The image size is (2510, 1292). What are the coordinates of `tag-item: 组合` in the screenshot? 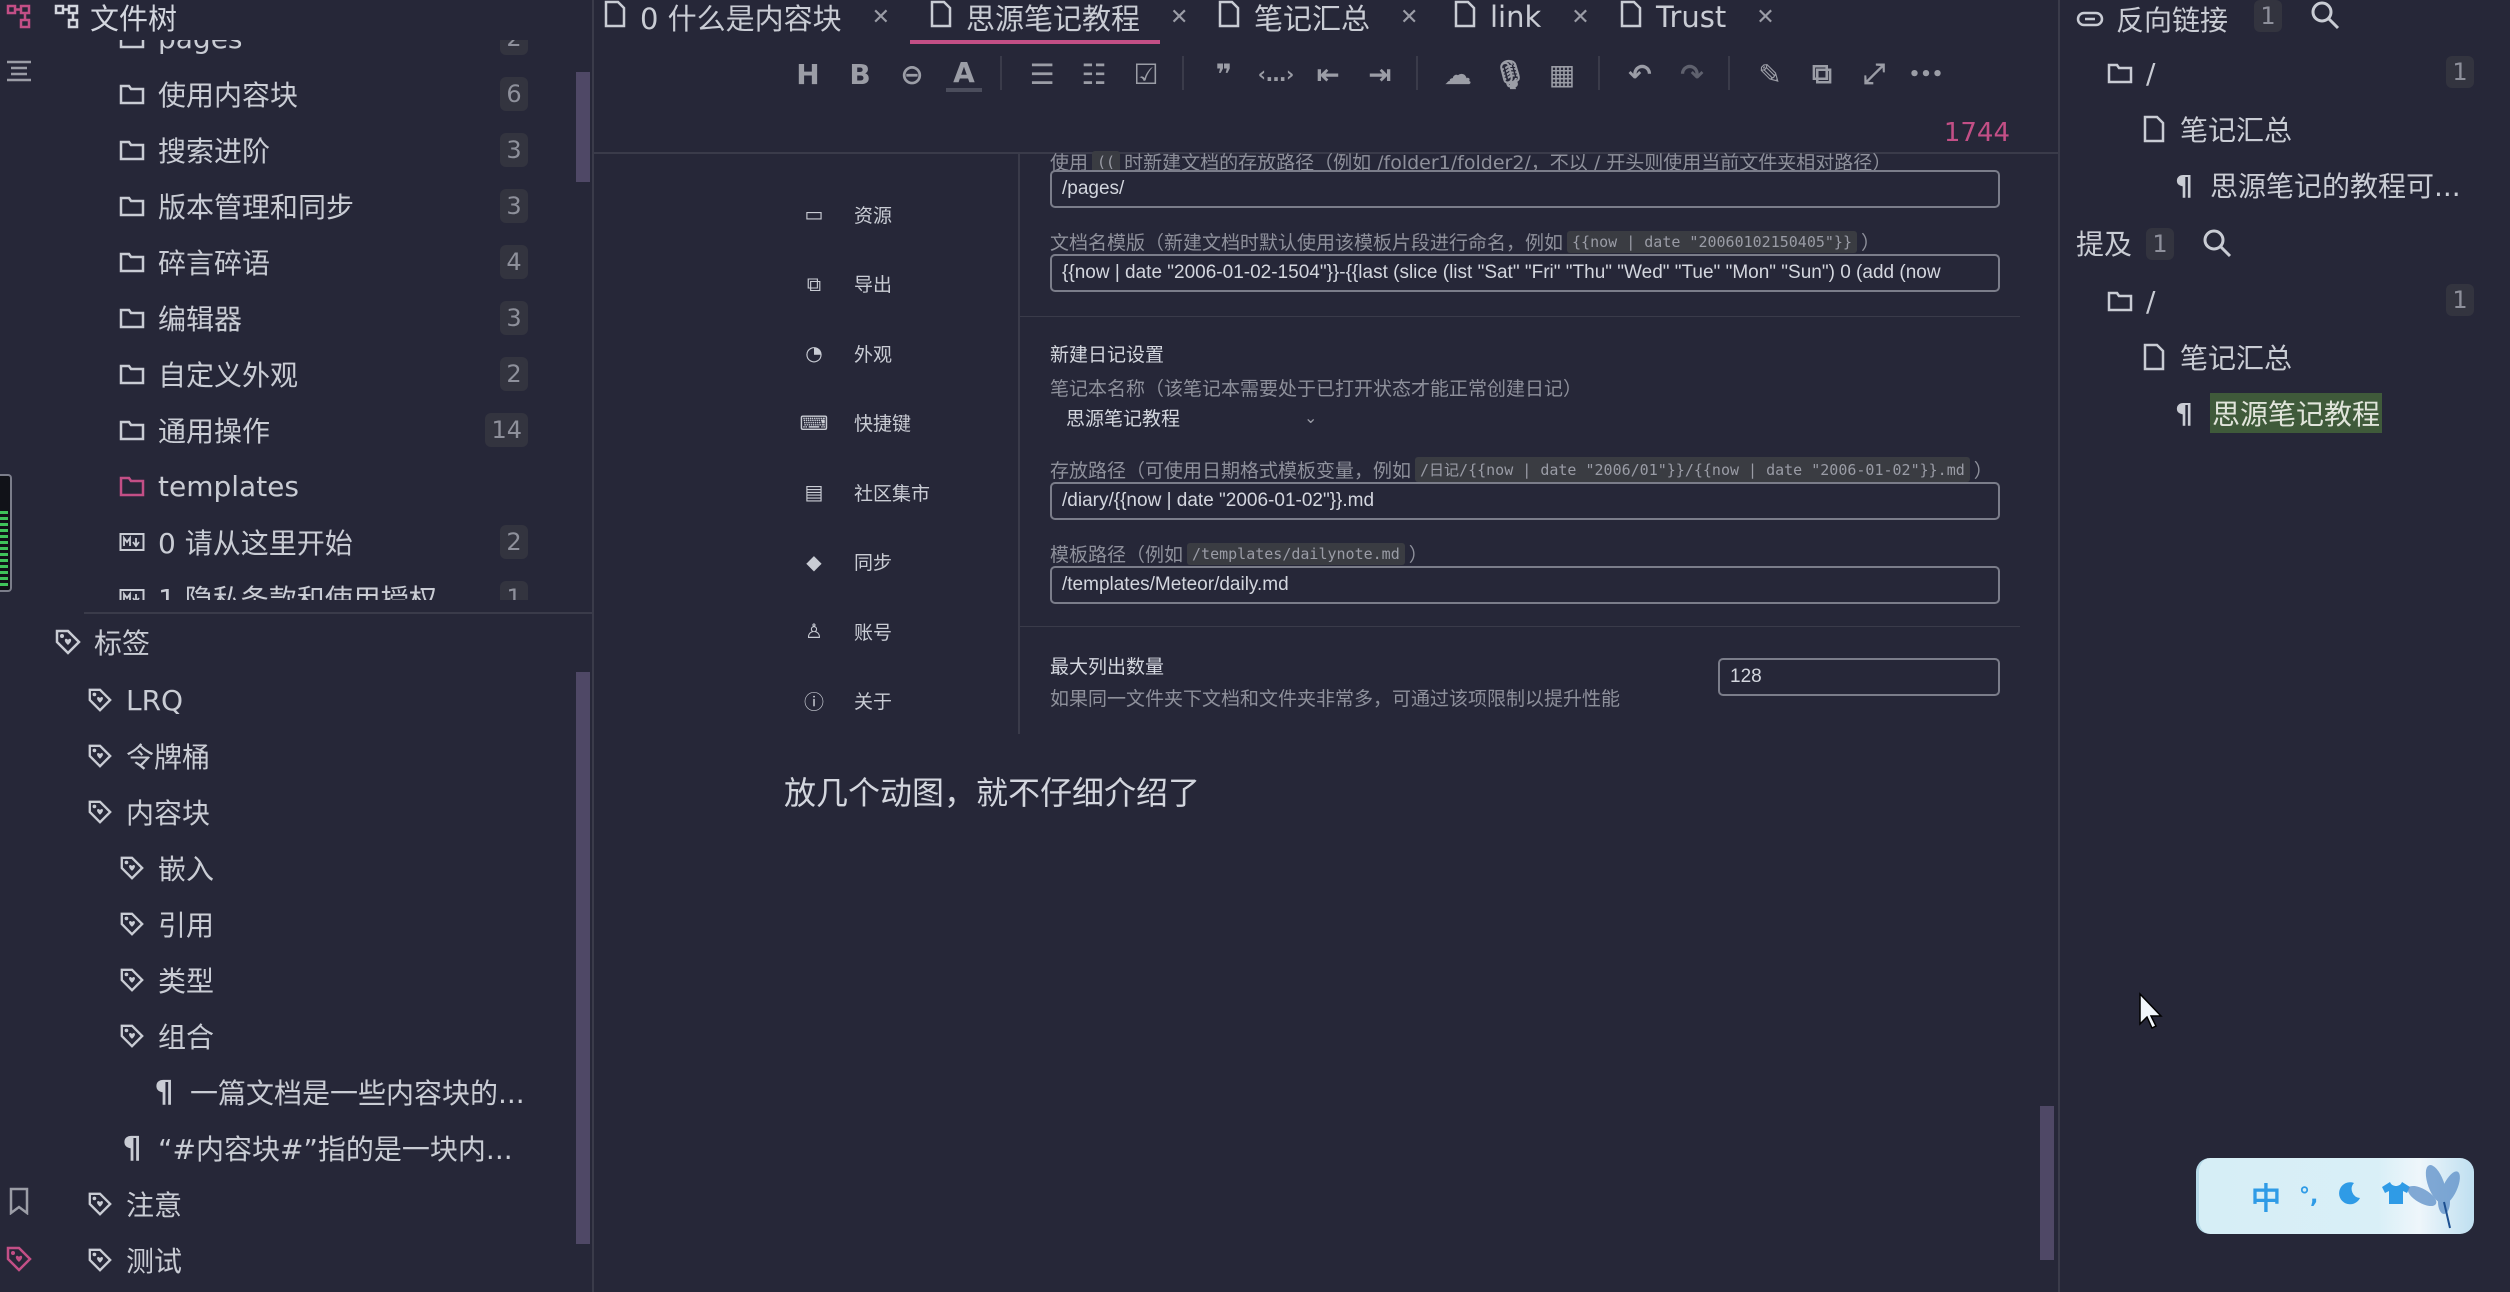 It's located at (355, 1036).